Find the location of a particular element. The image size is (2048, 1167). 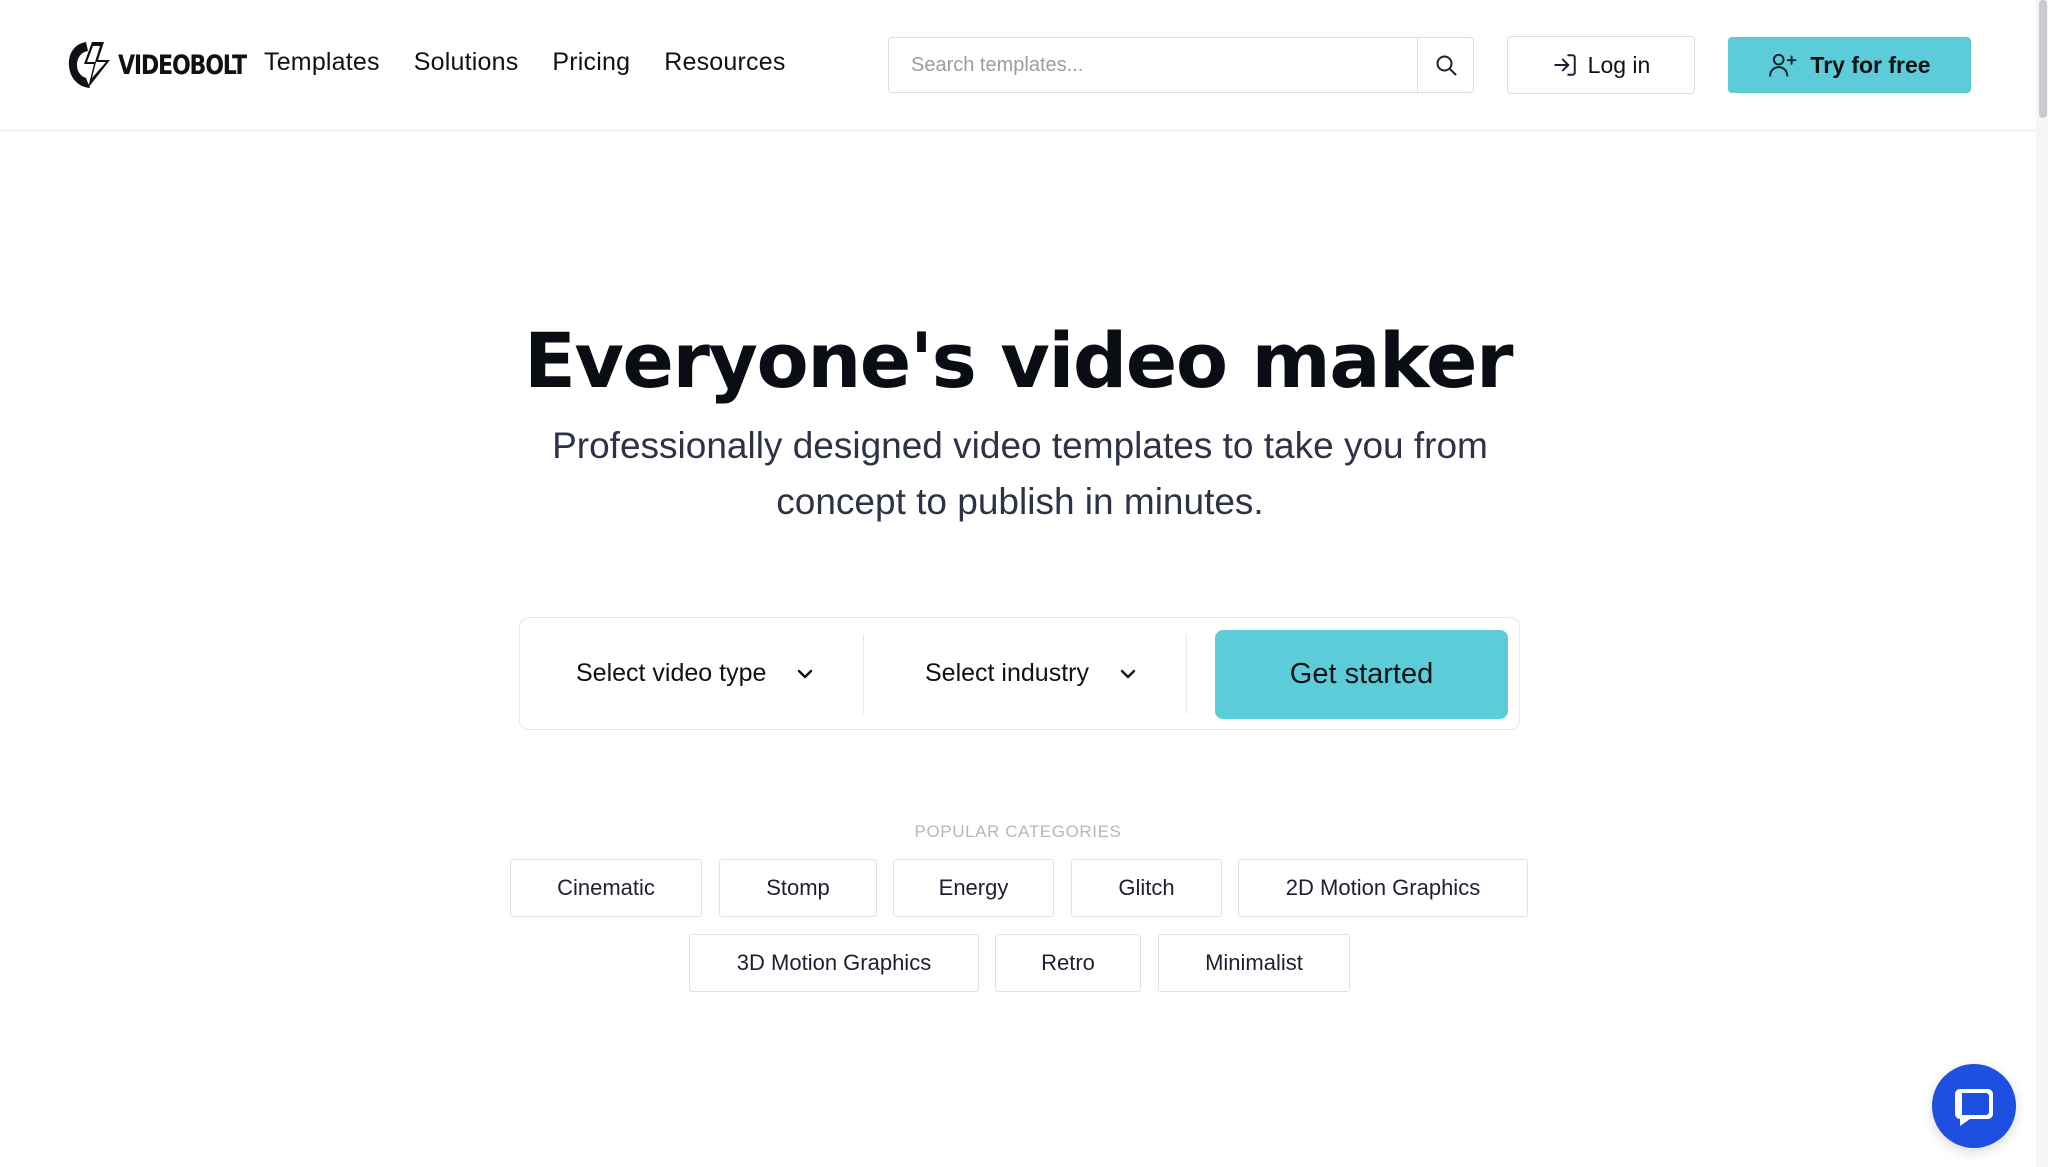

try-for-free-label: Try for free is located at coordinates (1870, 64).